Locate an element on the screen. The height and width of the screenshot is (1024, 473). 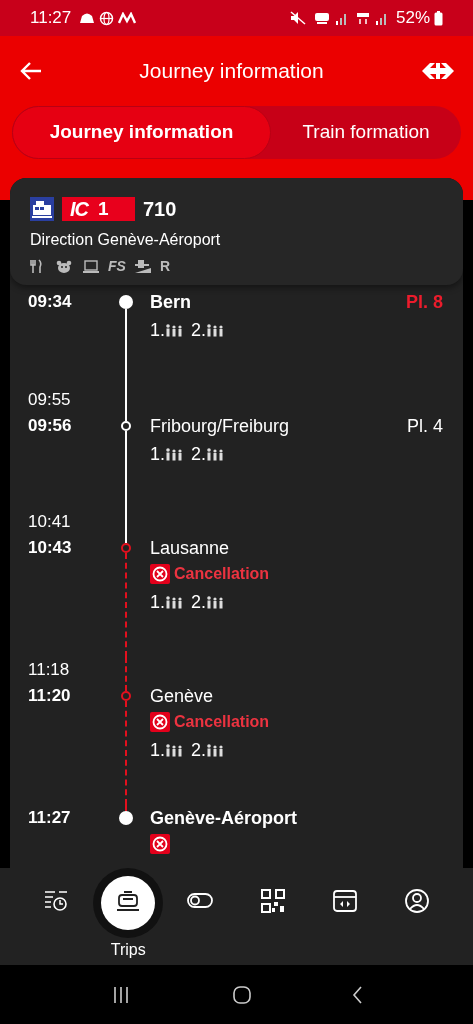
back-button is located at coordinates (31, 71).